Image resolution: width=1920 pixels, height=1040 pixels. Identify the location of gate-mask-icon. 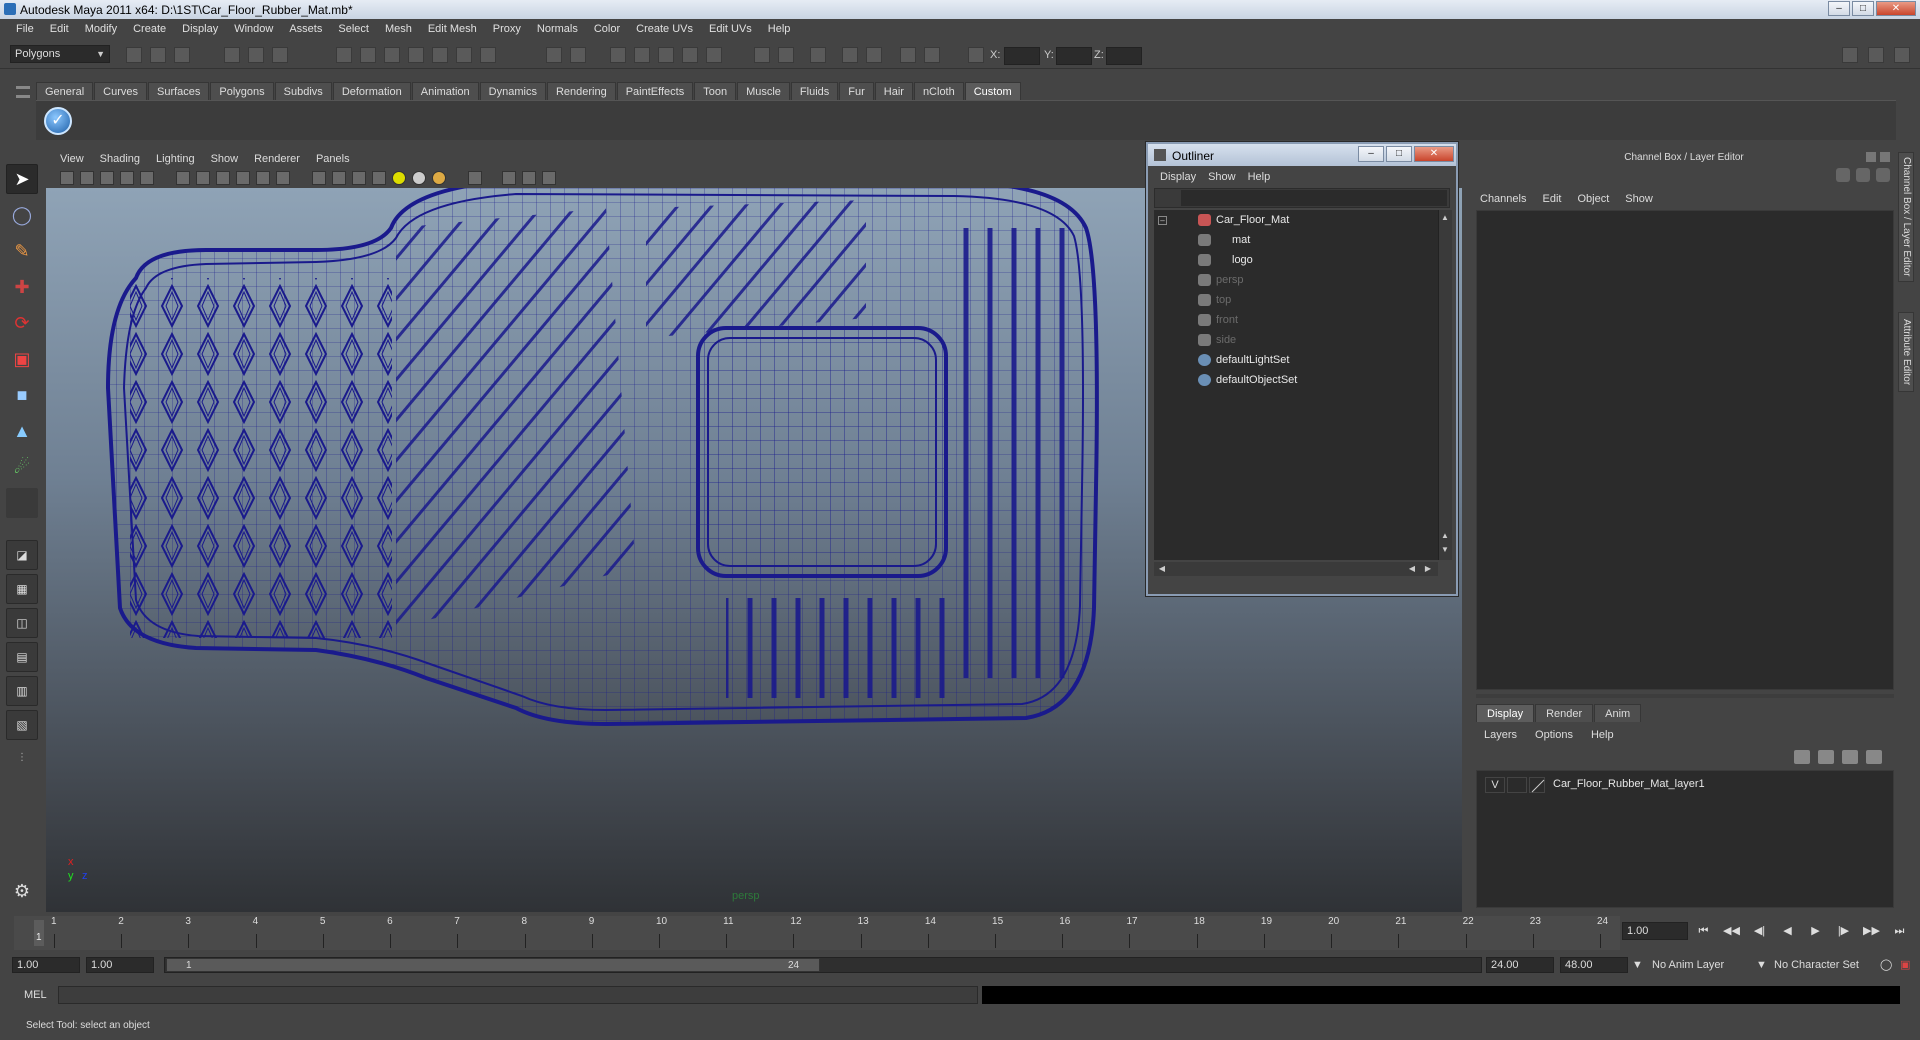
(223, 178).